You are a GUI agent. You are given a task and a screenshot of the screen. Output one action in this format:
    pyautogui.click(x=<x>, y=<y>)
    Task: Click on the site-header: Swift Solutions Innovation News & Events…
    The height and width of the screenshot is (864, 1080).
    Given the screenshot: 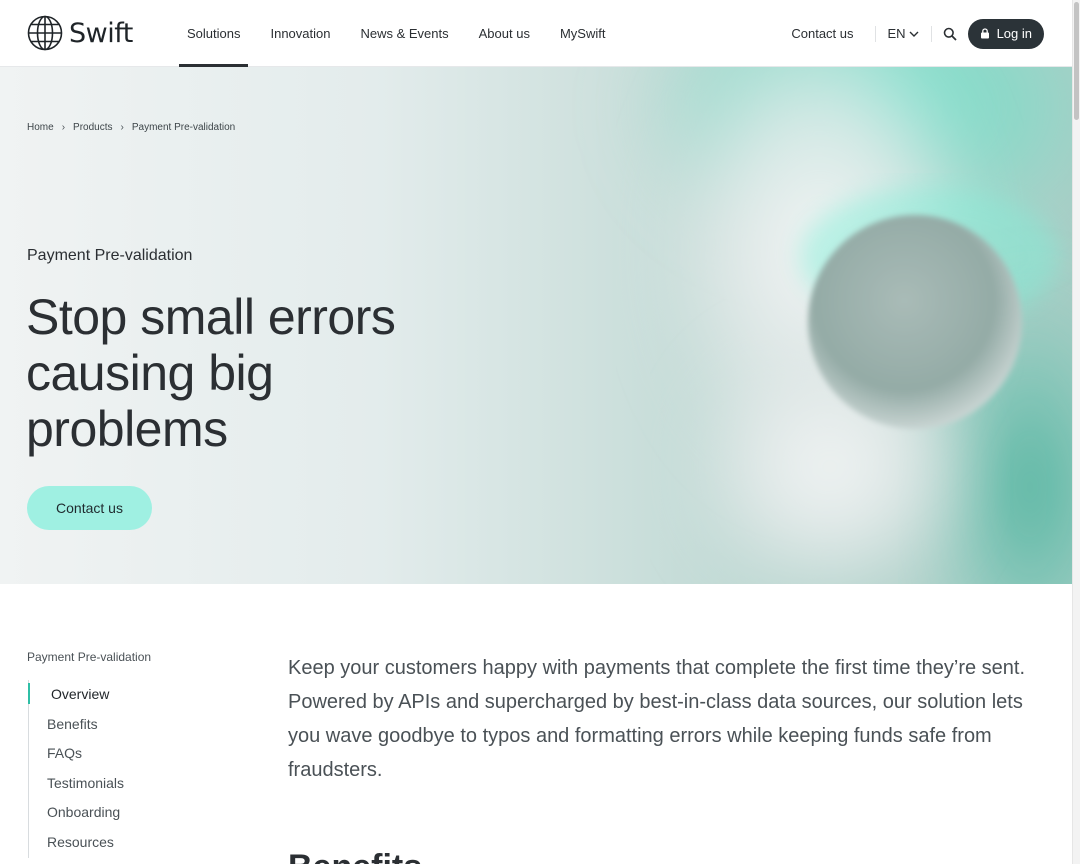 What is the action you would take?
    pyautogui.click(x=536, y=33)
    